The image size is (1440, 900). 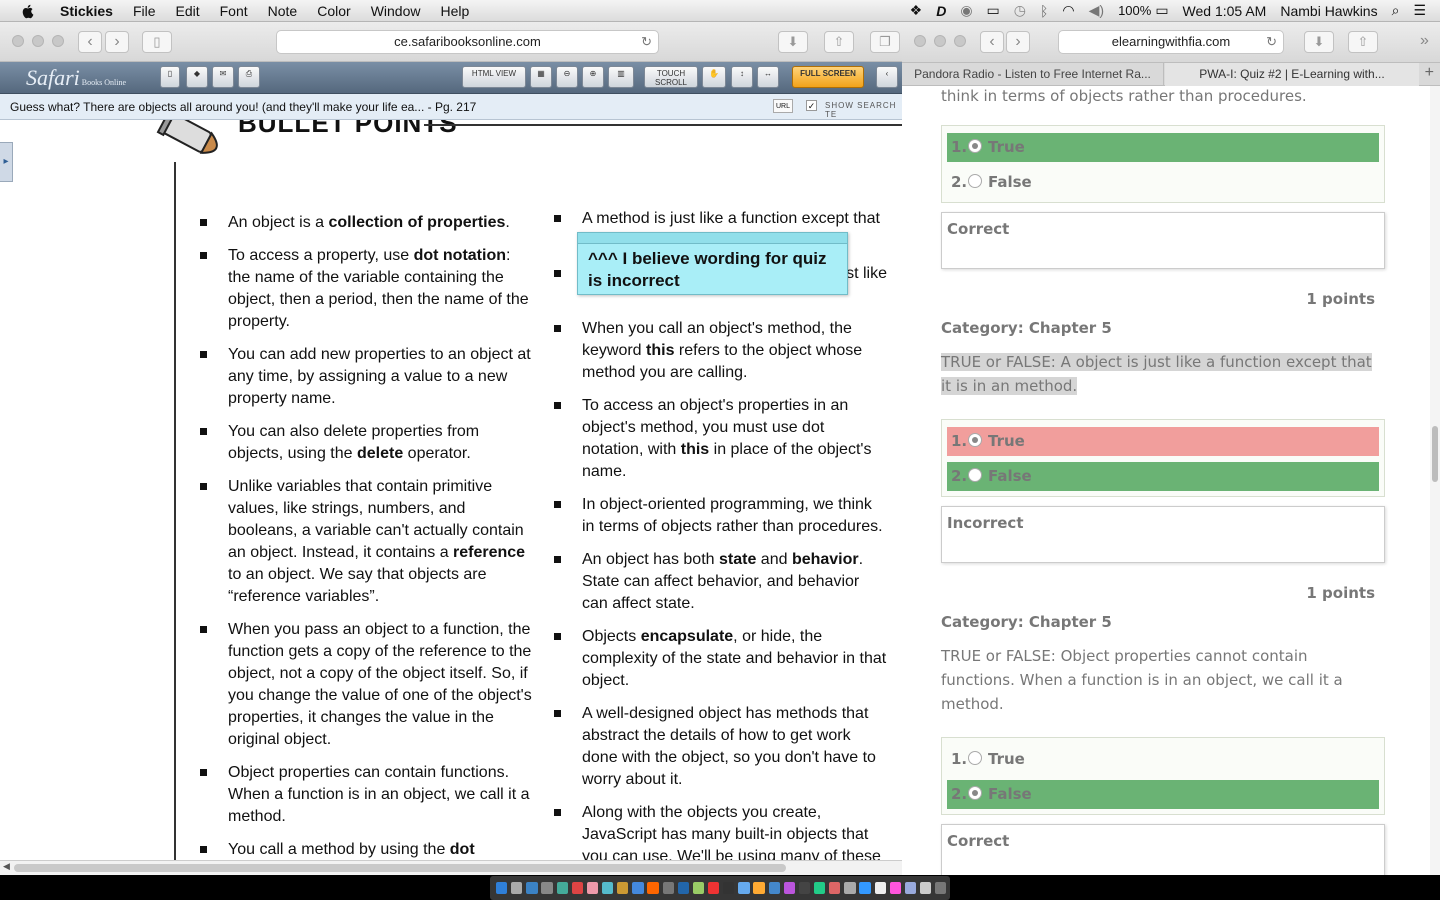 What do you see at coordinates (1424, 41) in the screenshot?
I see `overflow-chevron-icon: »` at bounding box center [1424, 41].